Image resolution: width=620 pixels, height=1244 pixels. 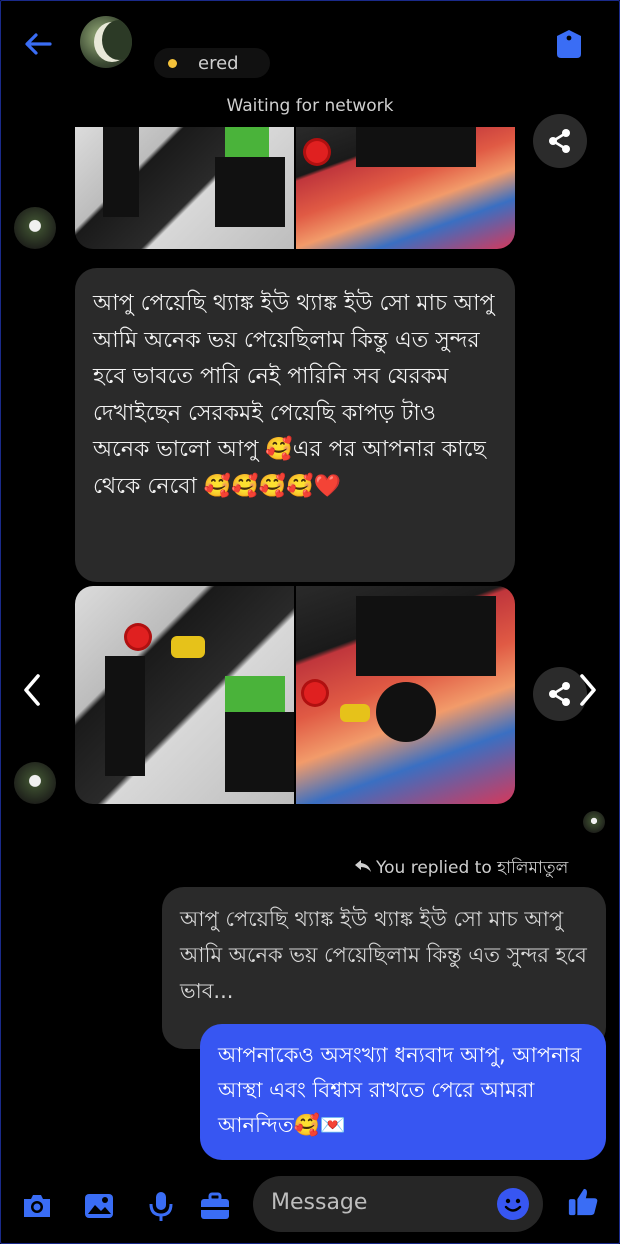 I want to click on conversation-header: ered, so click(x=310, y=45).